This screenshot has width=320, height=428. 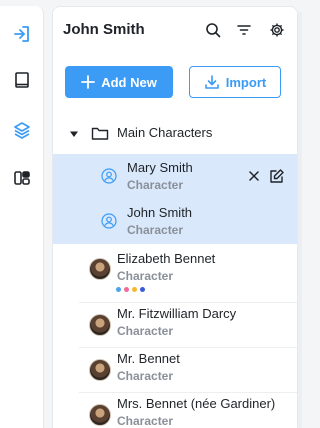 I want to click on plus-icon, so click(x=88, y=82).